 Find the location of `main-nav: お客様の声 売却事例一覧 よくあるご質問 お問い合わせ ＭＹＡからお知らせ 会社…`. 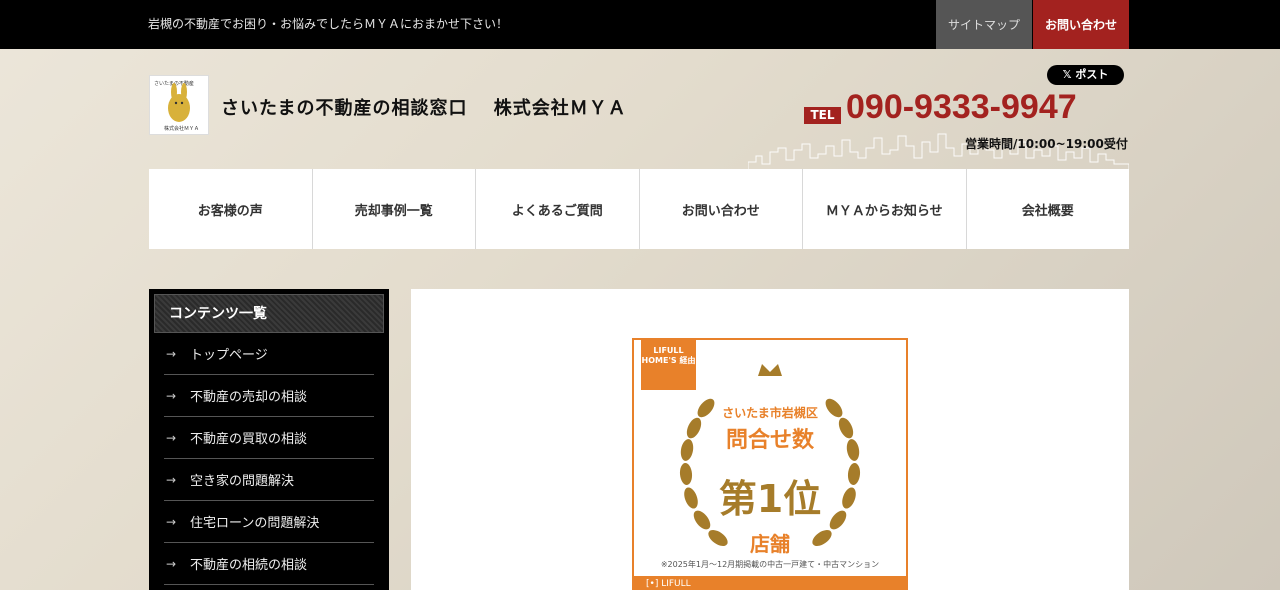

main-nav: お客様の声 売却事例一覧 よくあるご質問 お問い合わせ ＭＹＡからお知らせ 会社… is located at coordinates (639, 209).